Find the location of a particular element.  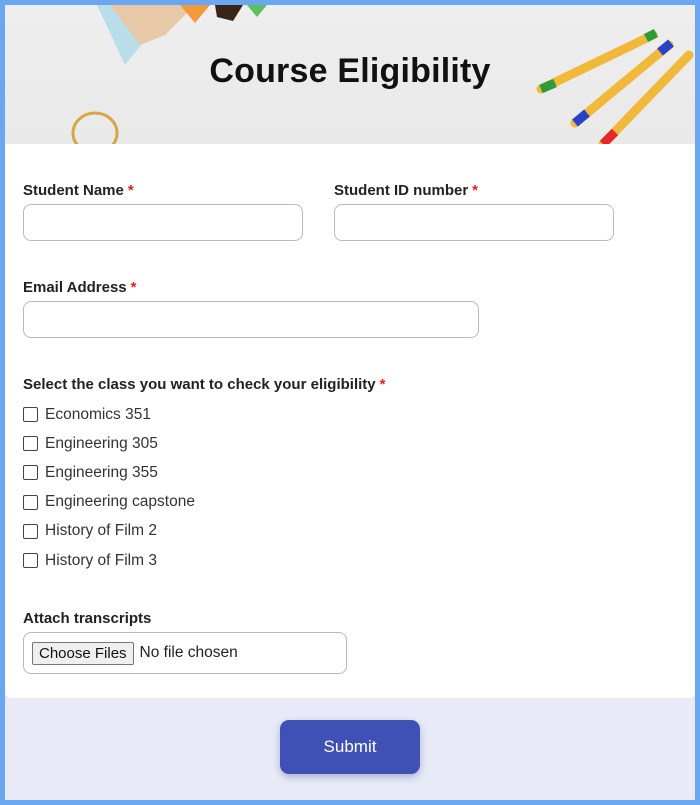

class-option: Engineering 305 is located at coordinates (109, 443).